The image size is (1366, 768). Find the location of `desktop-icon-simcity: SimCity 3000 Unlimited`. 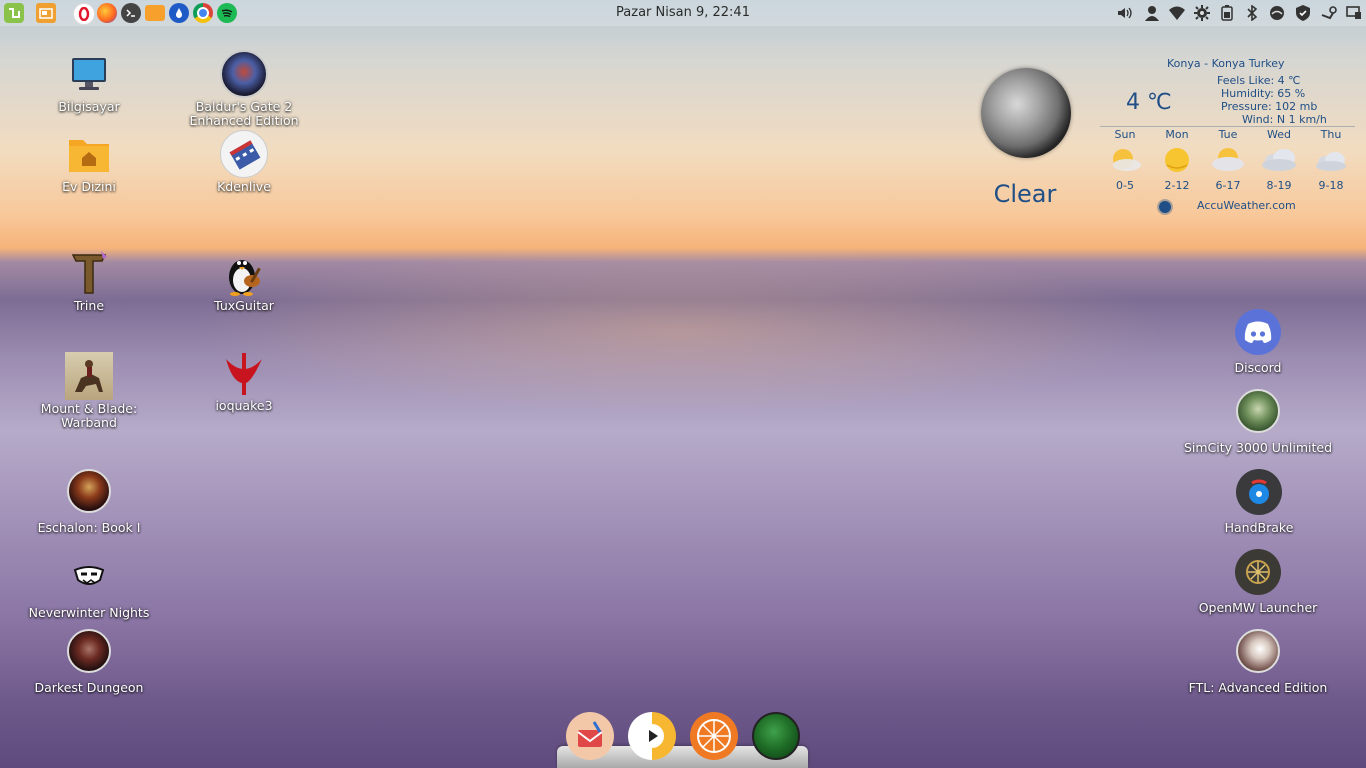

desktop-icon-simcity: SimCity 3000 Unlimited is located at coordinates (1258, 422).